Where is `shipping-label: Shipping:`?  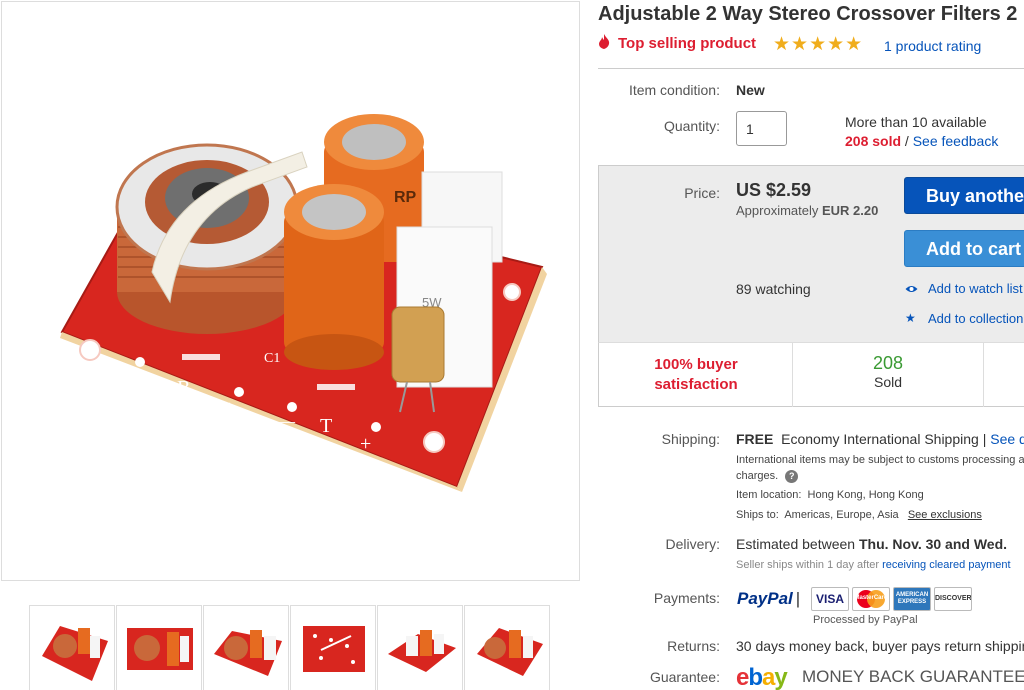
shipping-label: Shipping: is located at coordinates (690, 439).